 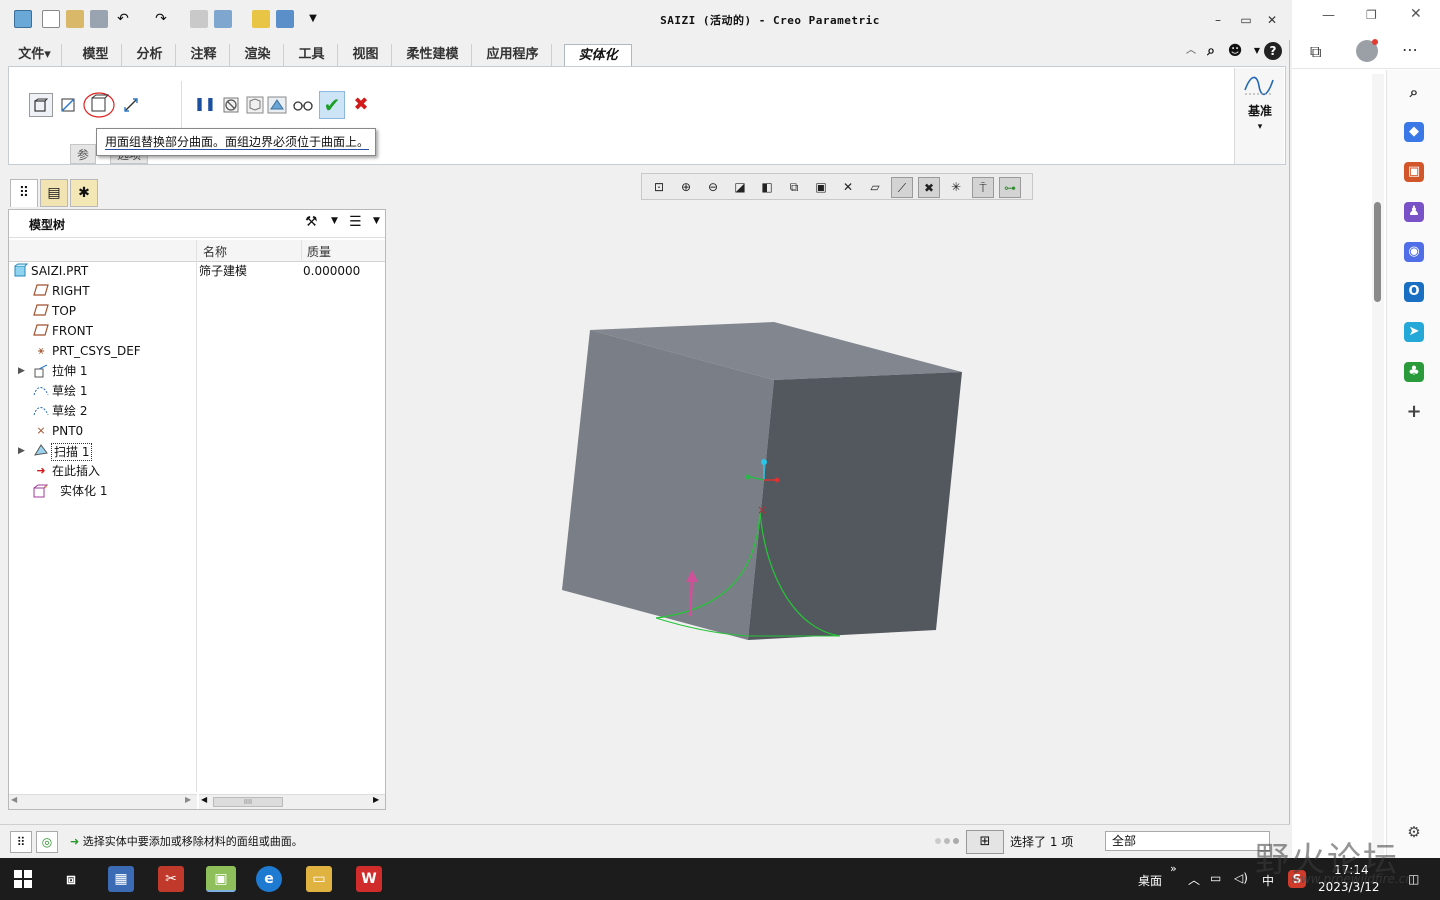 I want to click on plane-display-icon: ▱, so click(x=875, y=187).